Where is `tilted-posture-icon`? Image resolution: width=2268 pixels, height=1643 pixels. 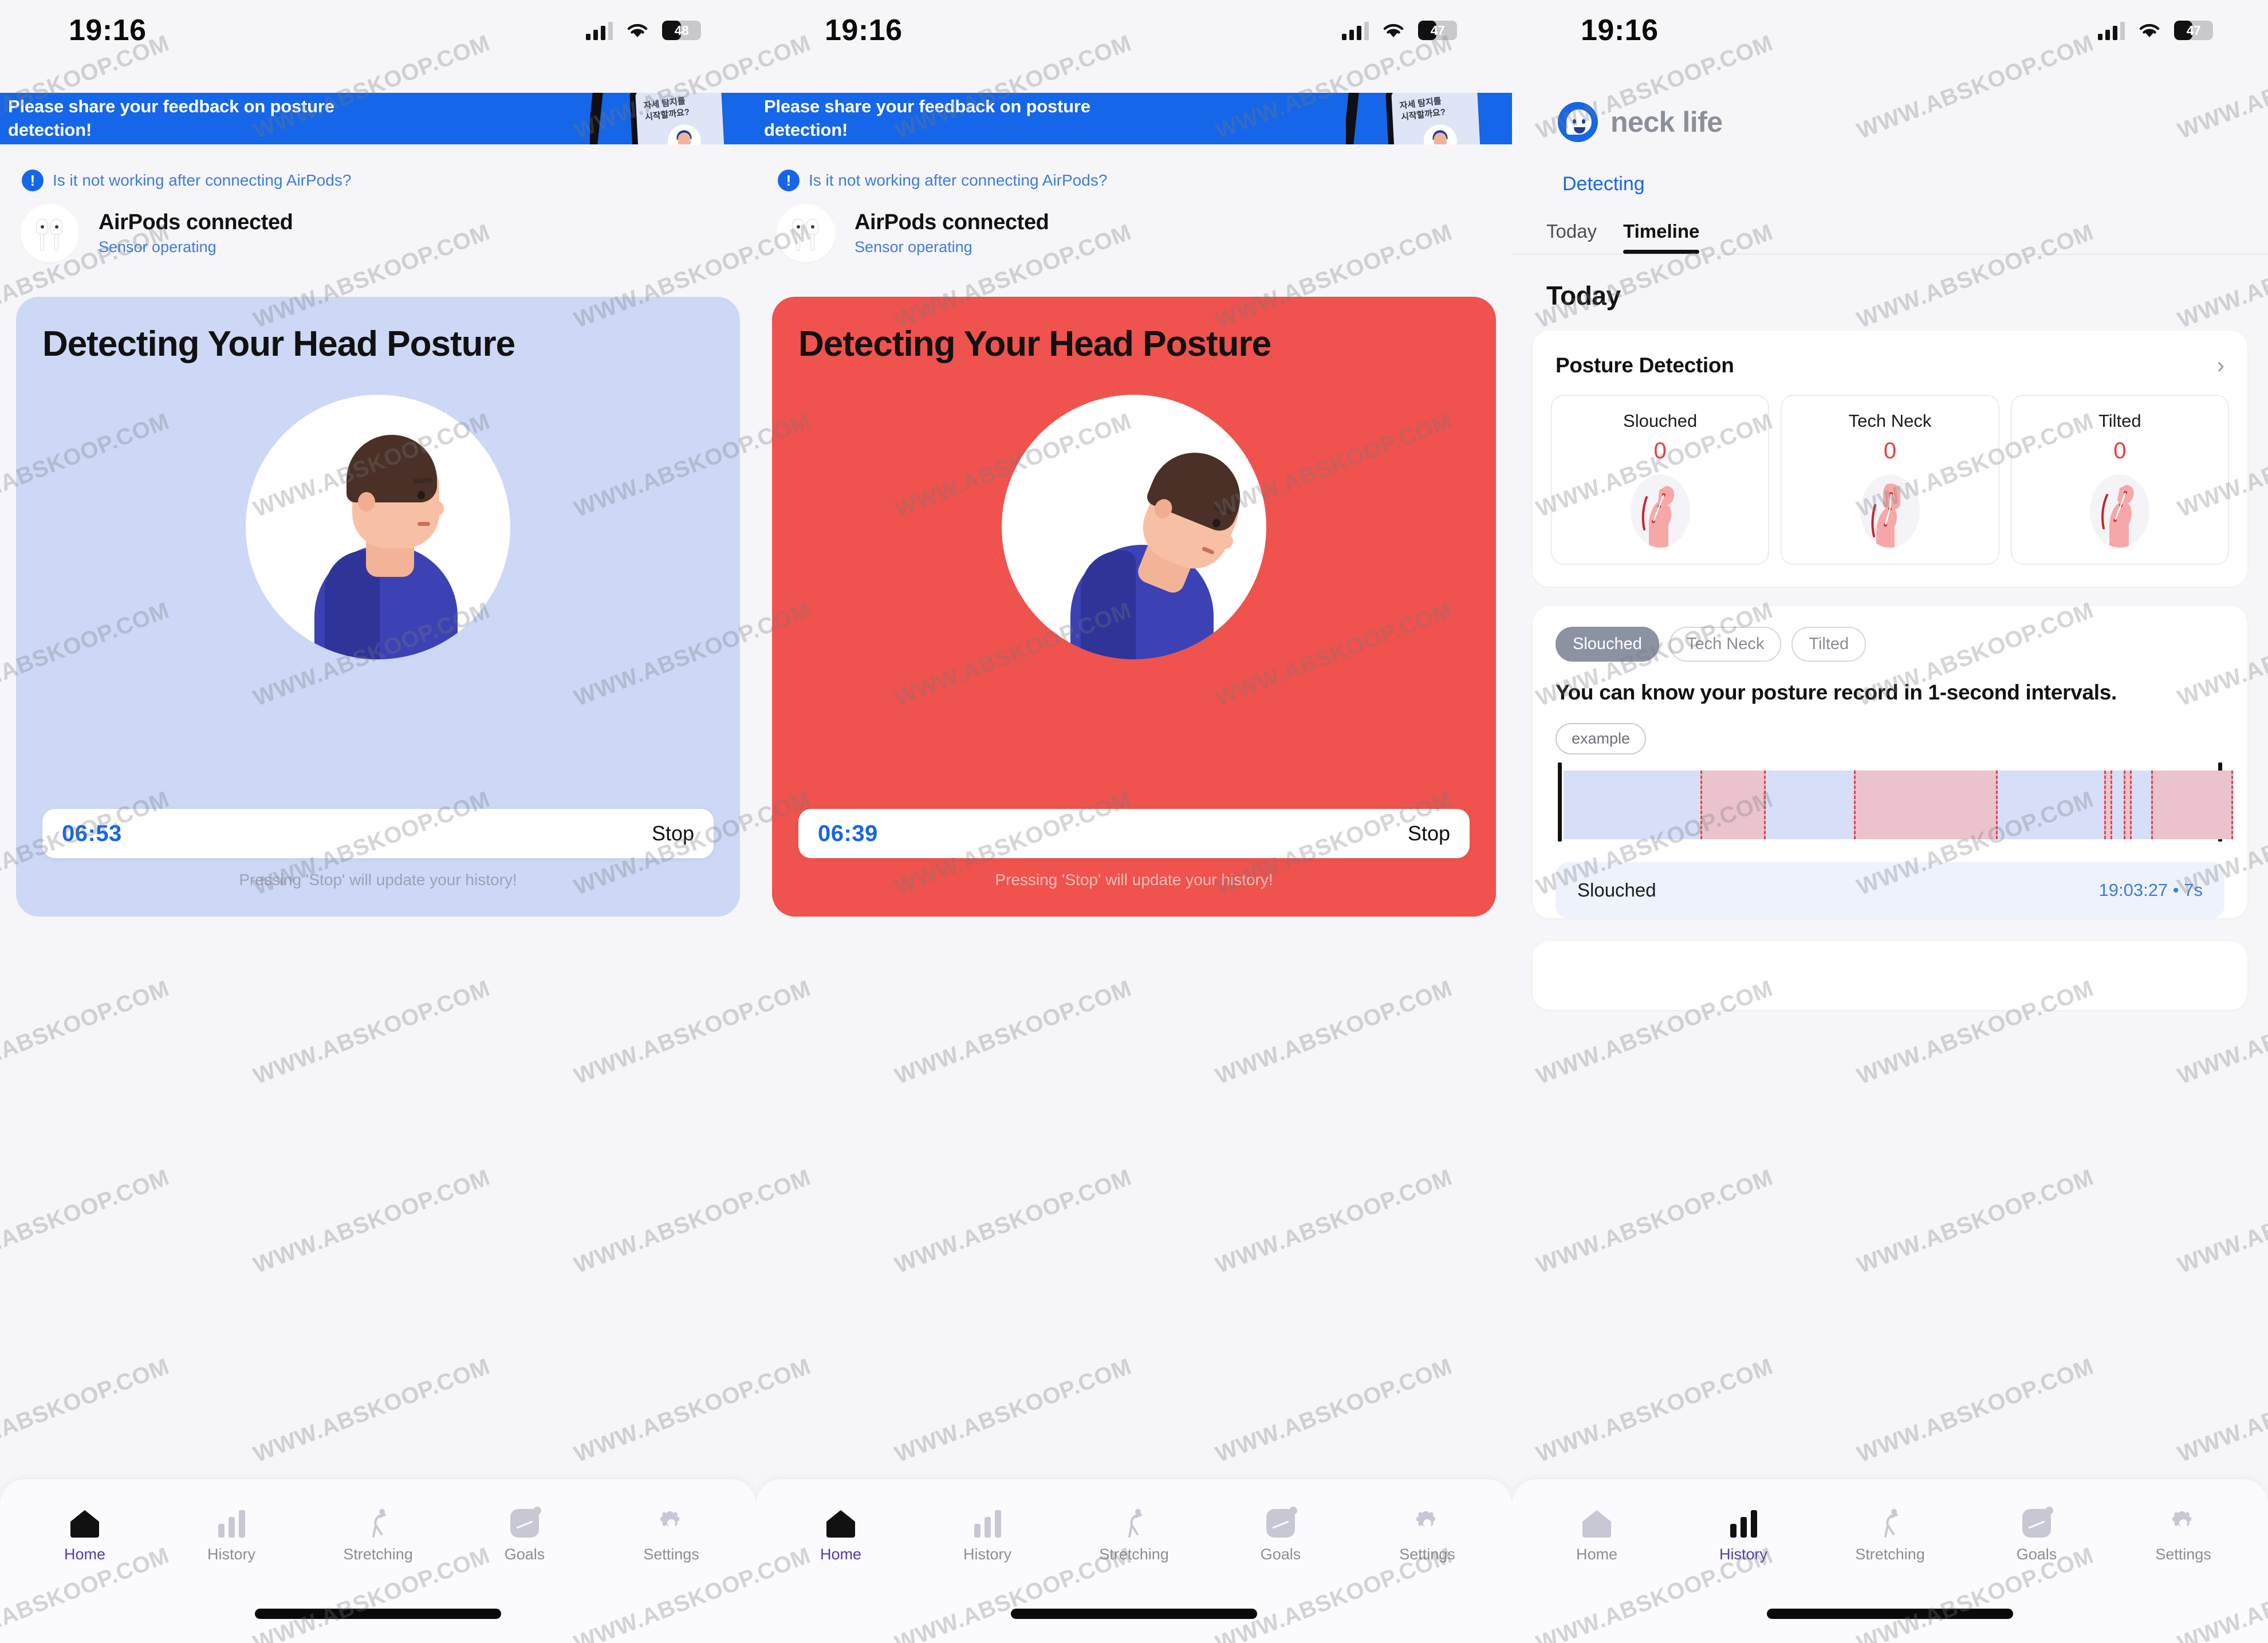 tilted-posture-icon is located at coordinates (2120, 511).